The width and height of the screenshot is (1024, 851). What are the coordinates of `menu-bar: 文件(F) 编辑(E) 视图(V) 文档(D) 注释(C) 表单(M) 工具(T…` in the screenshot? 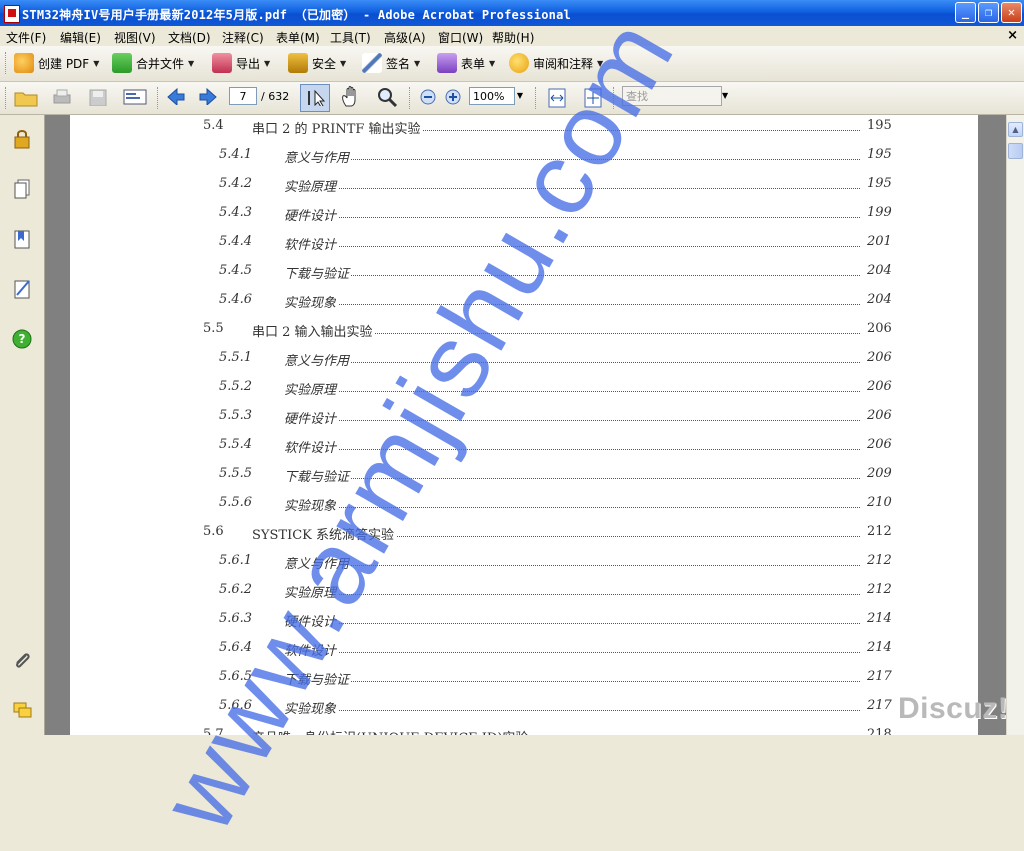 It's located at (512, 36).